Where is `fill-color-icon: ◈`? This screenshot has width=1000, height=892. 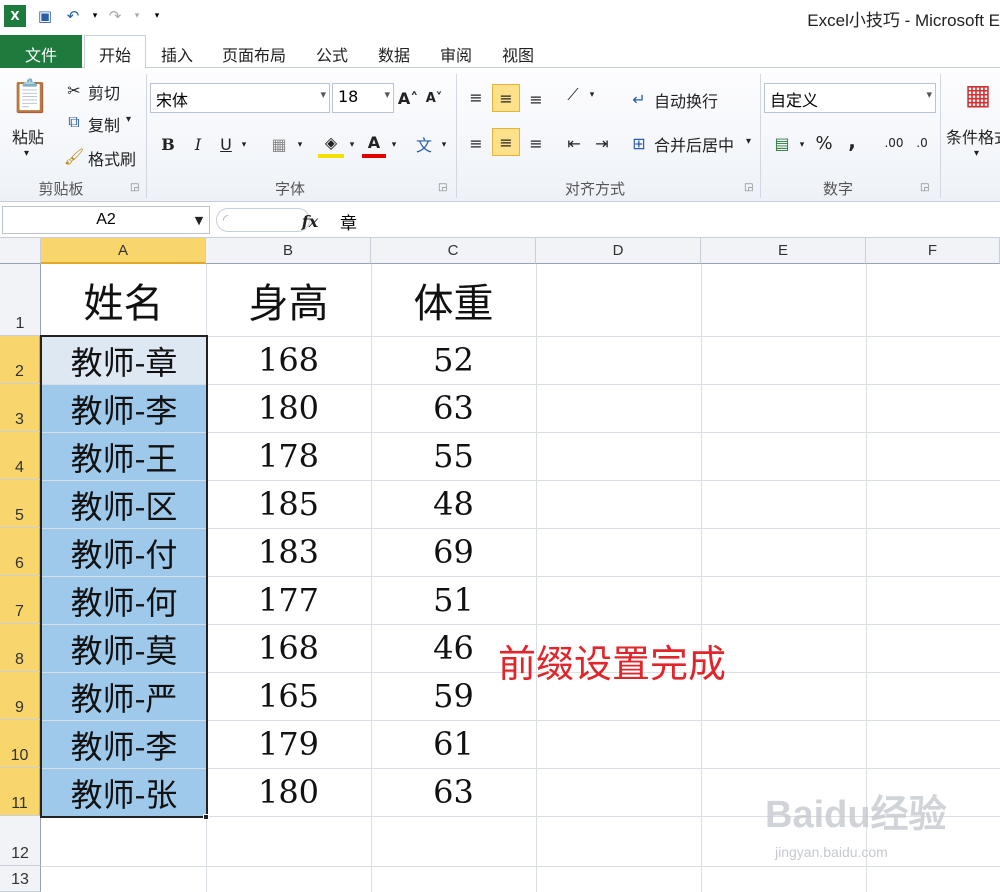 fill-color-icon: ◈ is located at coordinates (331, 144).